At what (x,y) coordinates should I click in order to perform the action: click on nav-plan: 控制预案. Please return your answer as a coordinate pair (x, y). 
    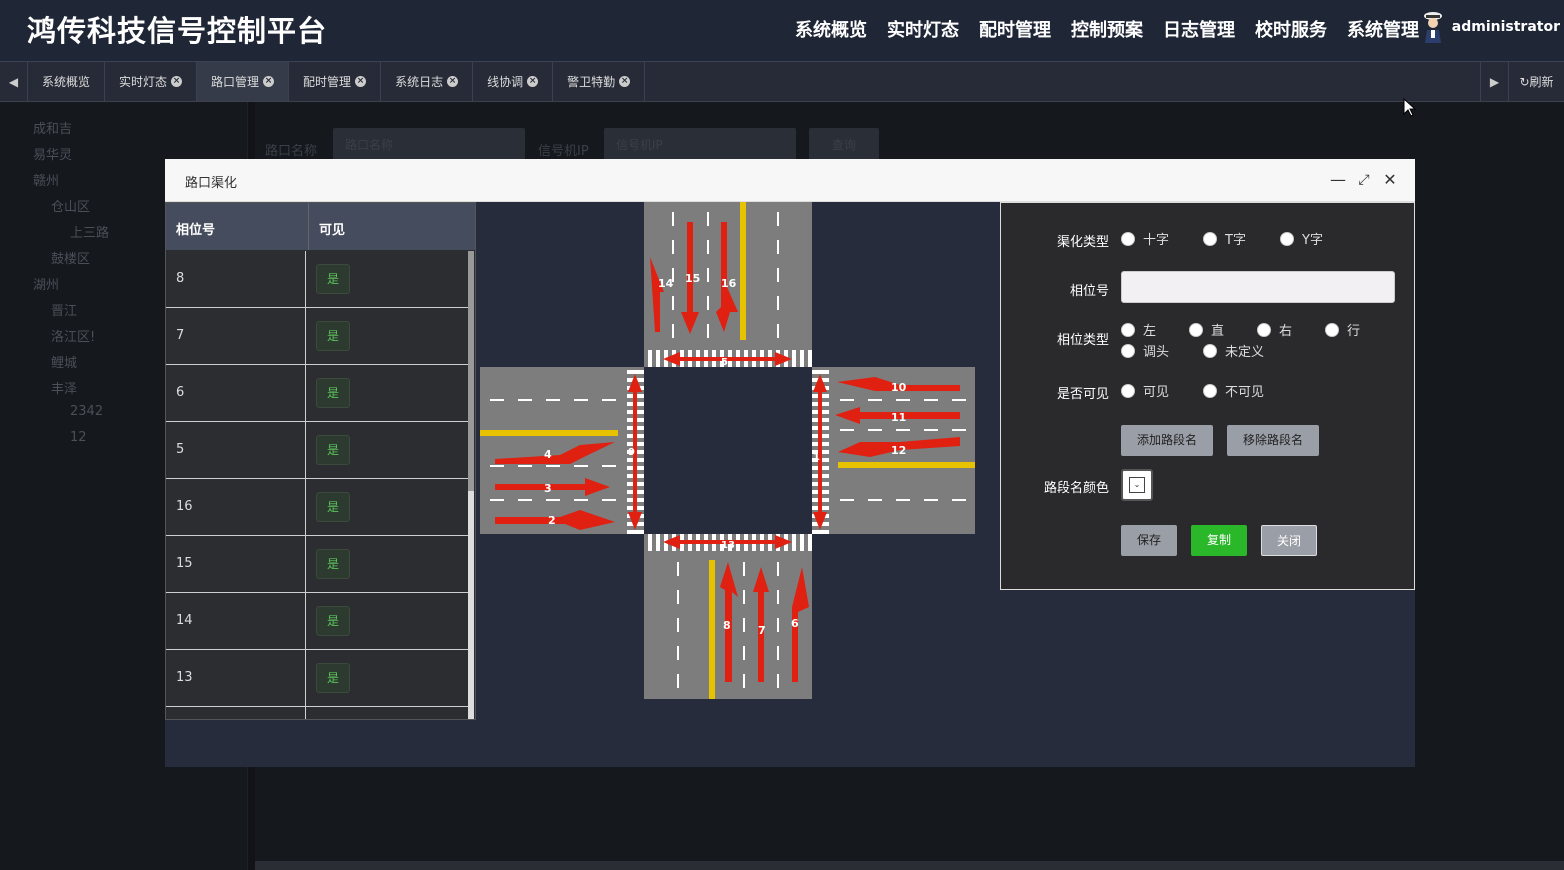
    Looking at the image, I should click on (1107, 29).